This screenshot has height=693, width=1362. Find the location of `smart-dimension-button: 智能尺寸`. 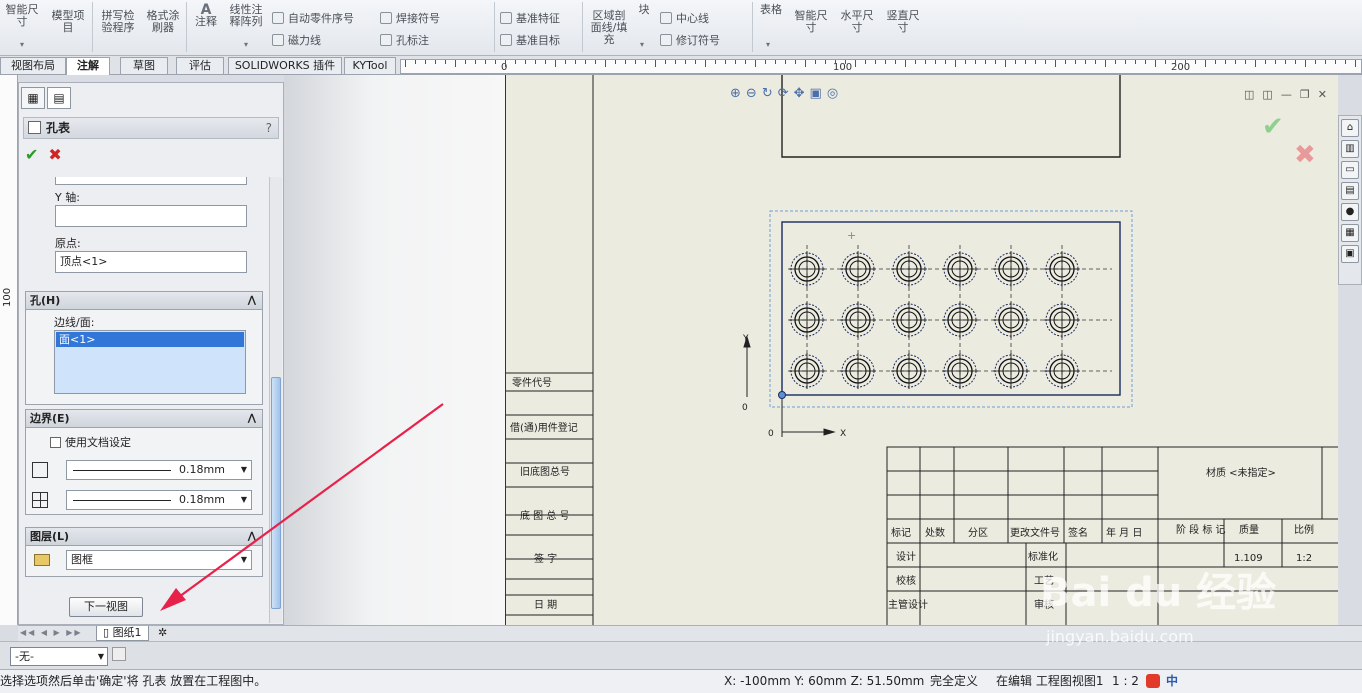

smart-dimension-button: 智能尺寸 is located at coordinates (22, 16).